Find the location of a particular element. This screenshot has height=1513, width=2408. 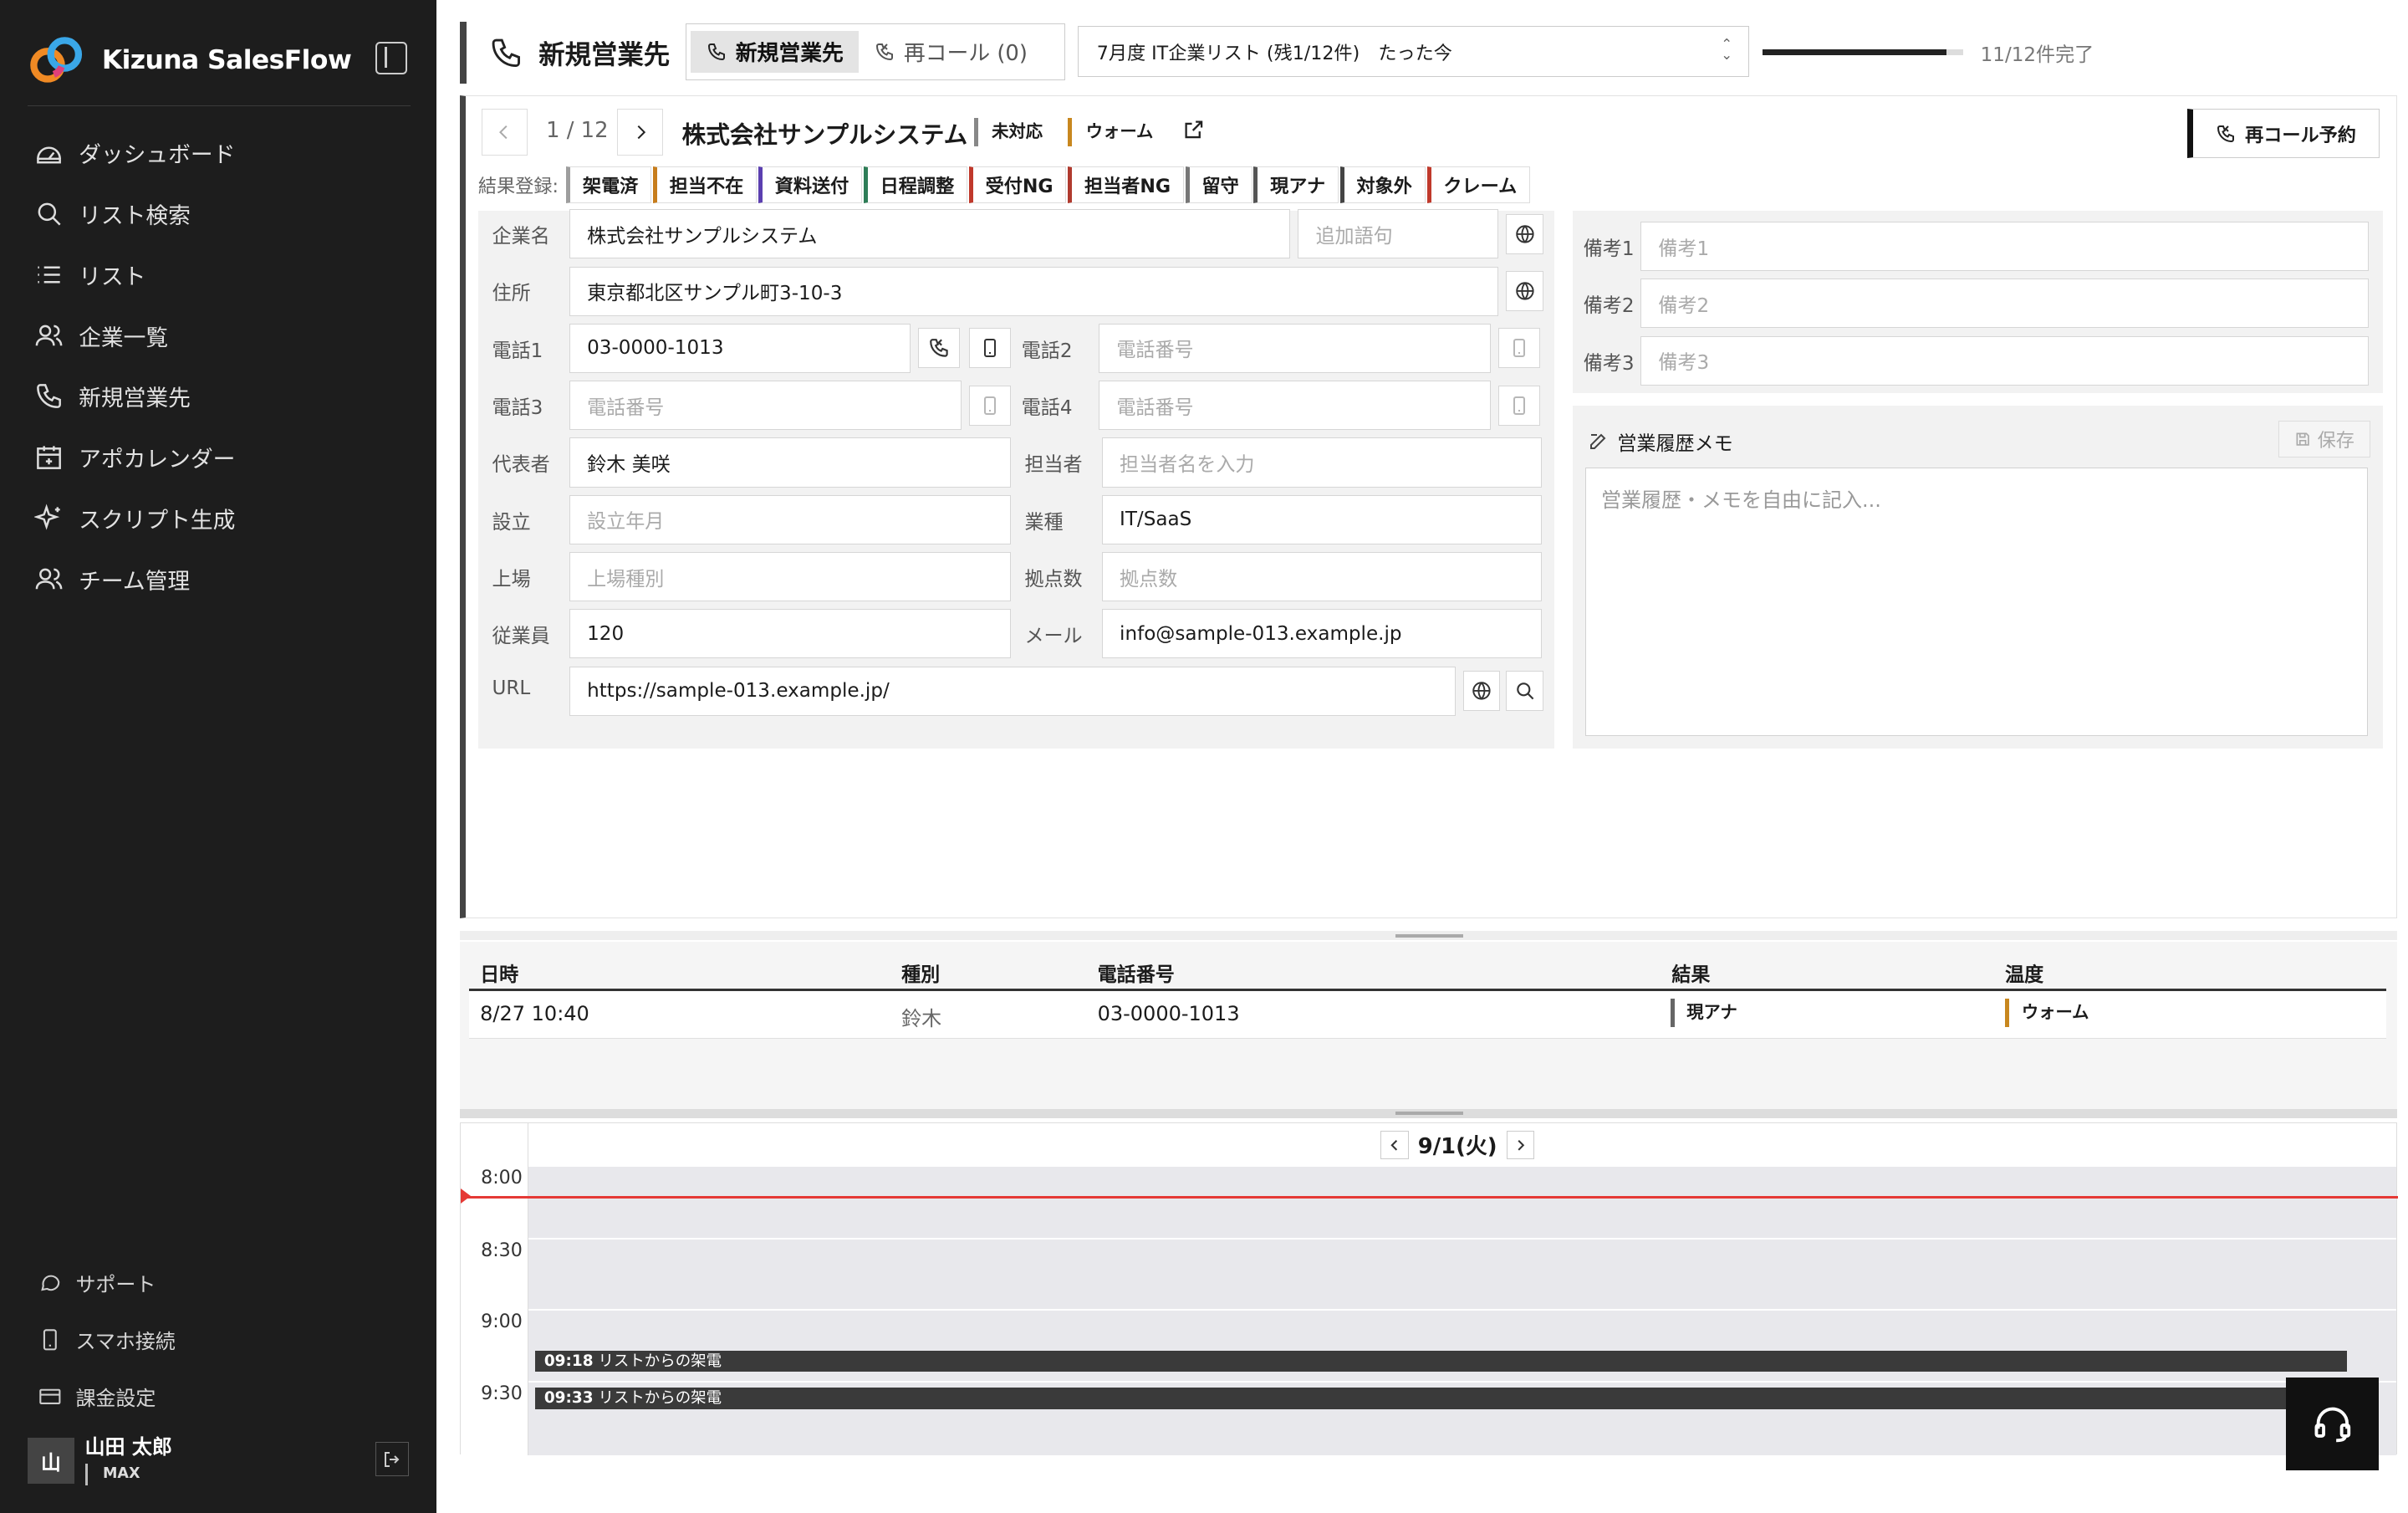

divider is located at coordinates (219, 106).